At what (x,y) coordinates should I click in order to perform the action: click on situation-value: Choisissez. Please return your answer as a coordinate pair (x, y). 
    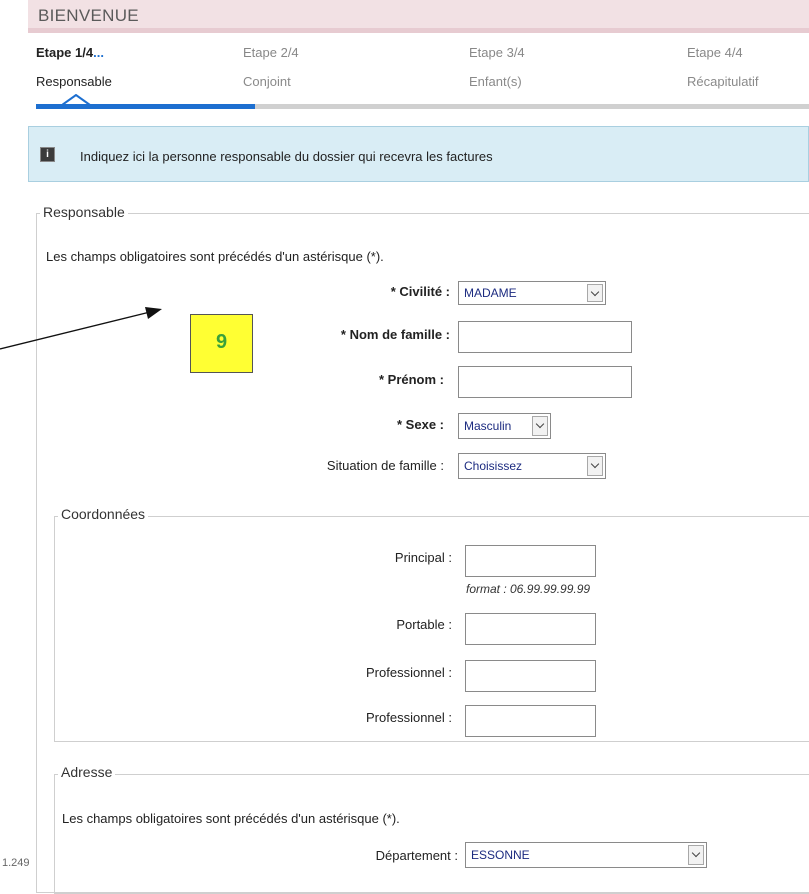
    Looking at the image, I should click on (493, 466).